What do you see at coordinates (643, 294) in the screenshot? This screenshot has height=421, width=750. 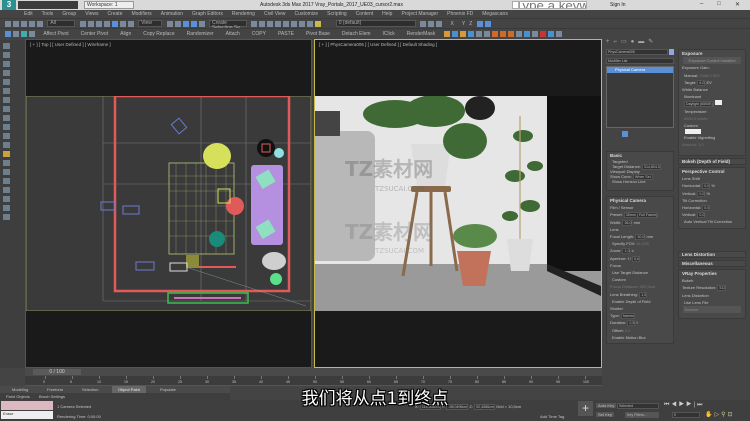 I see `lens-breathing-field: 1,0` at bounding box center [643, 294].